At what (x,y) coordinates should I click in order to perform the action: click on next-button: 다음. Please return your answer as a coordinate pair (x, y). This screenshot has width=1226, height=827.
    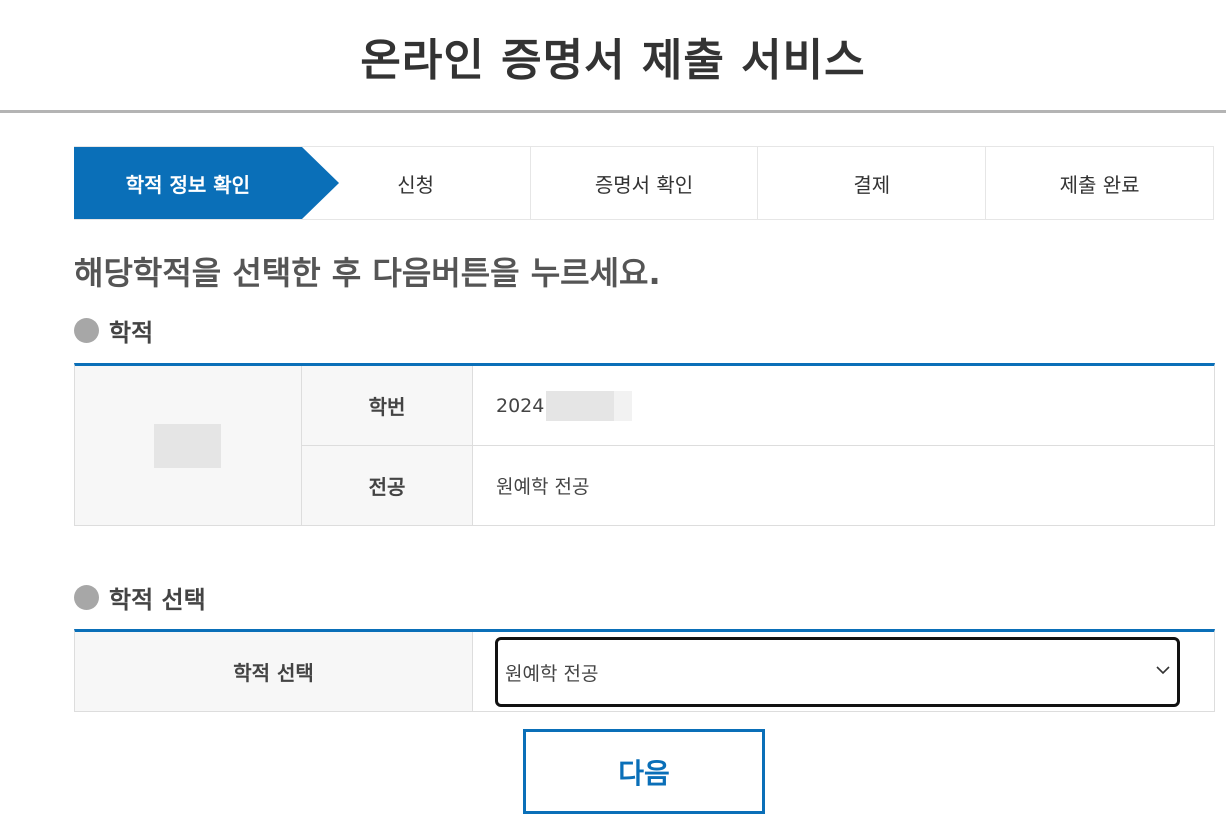
    Looking at the image, I should click on (644, 771).